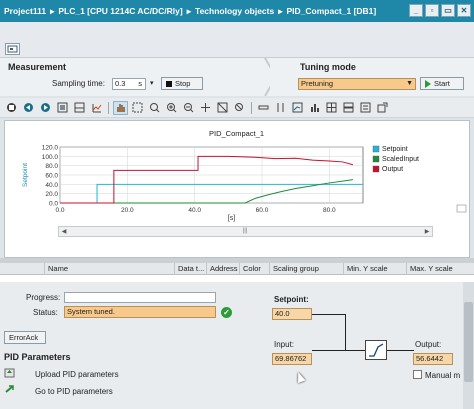  Describe the element at coordinates (135, 77) in the screenshot. I see `measurement-panel: Measurement Sampling time: 0.3 s ▾ Stop` at that location.